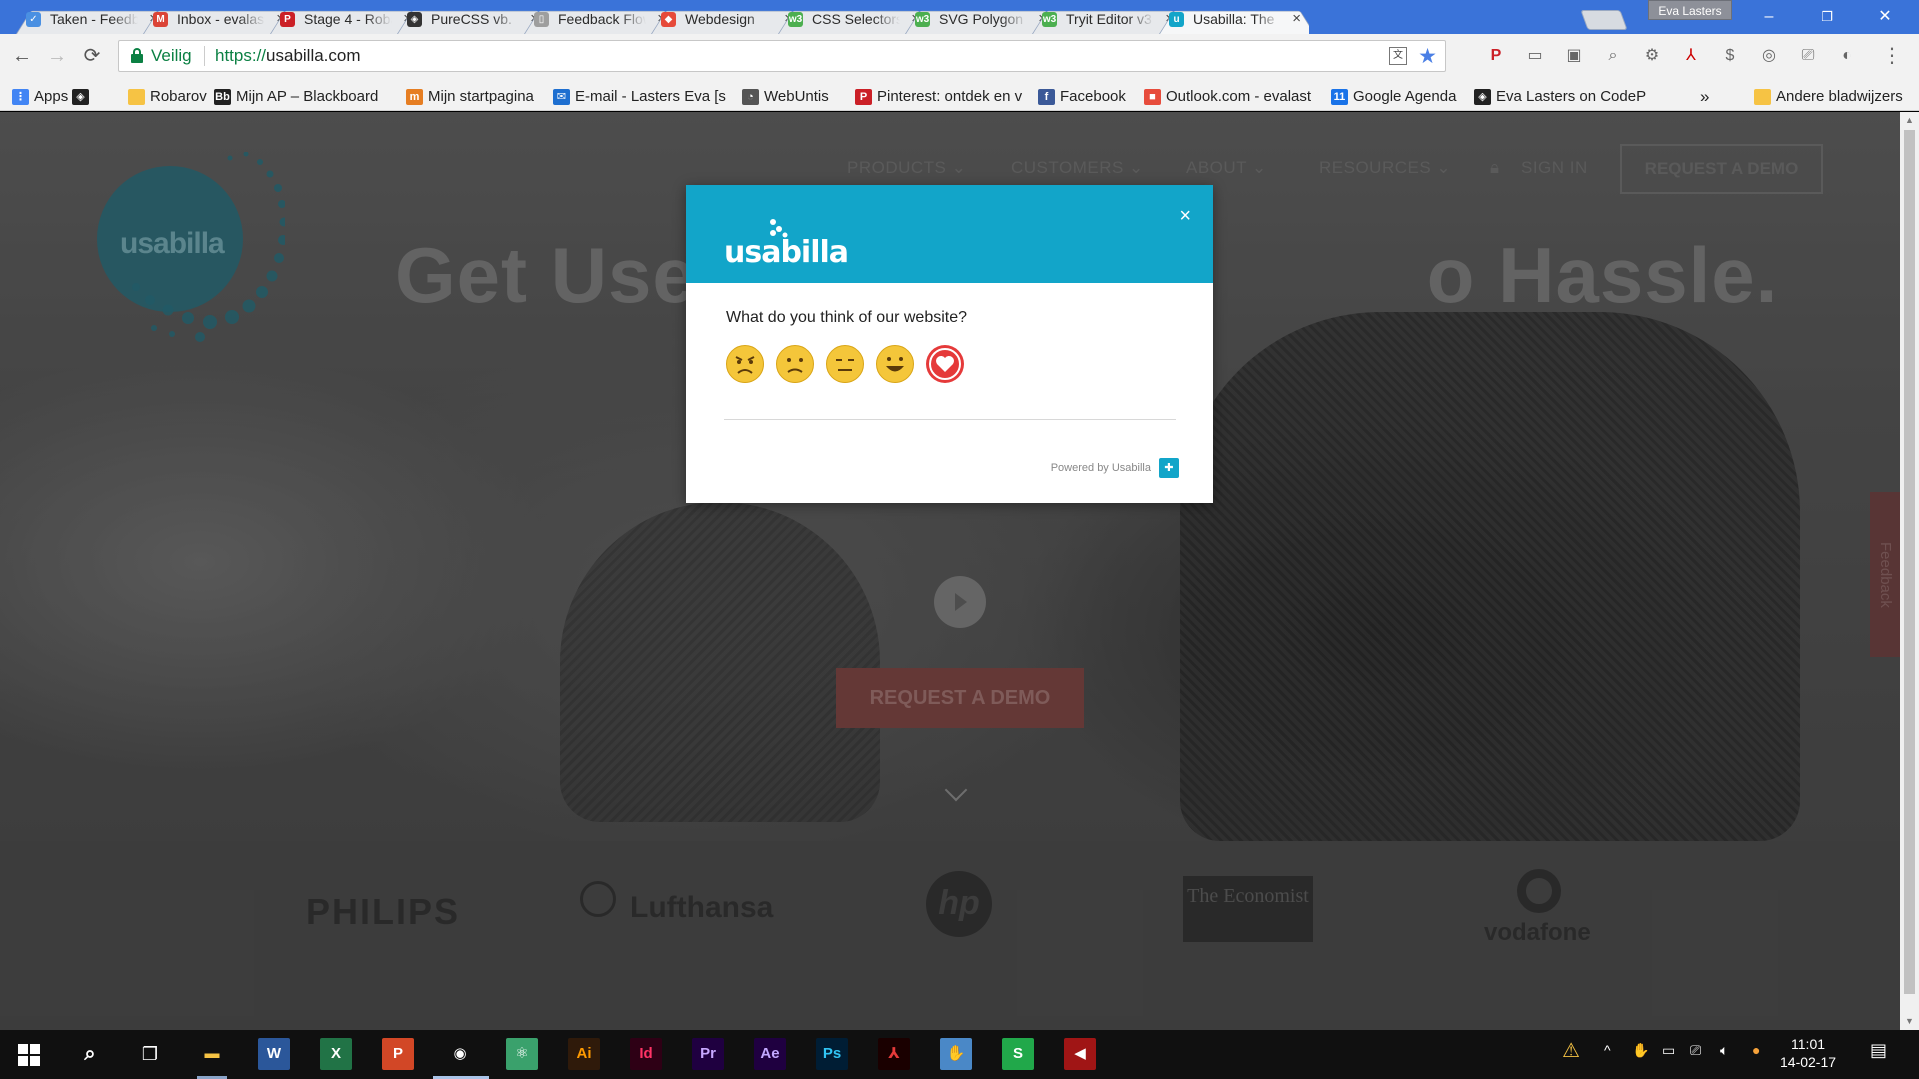 Image resolution: width=1919 pixels, height=1079 pixels. What do you see at coordinates (1185, 216) in the screenshot?
I see `modal-close-button: ×` at bounding box center [1185, 216].